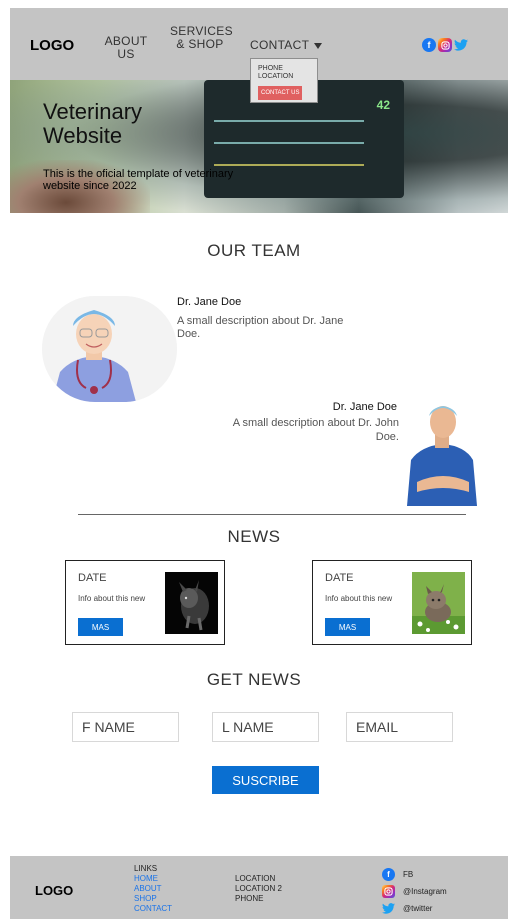  Describe the element at coordinates (254, 679) in the screenshot. I see `get-news-title: GET NEWS` at that location.